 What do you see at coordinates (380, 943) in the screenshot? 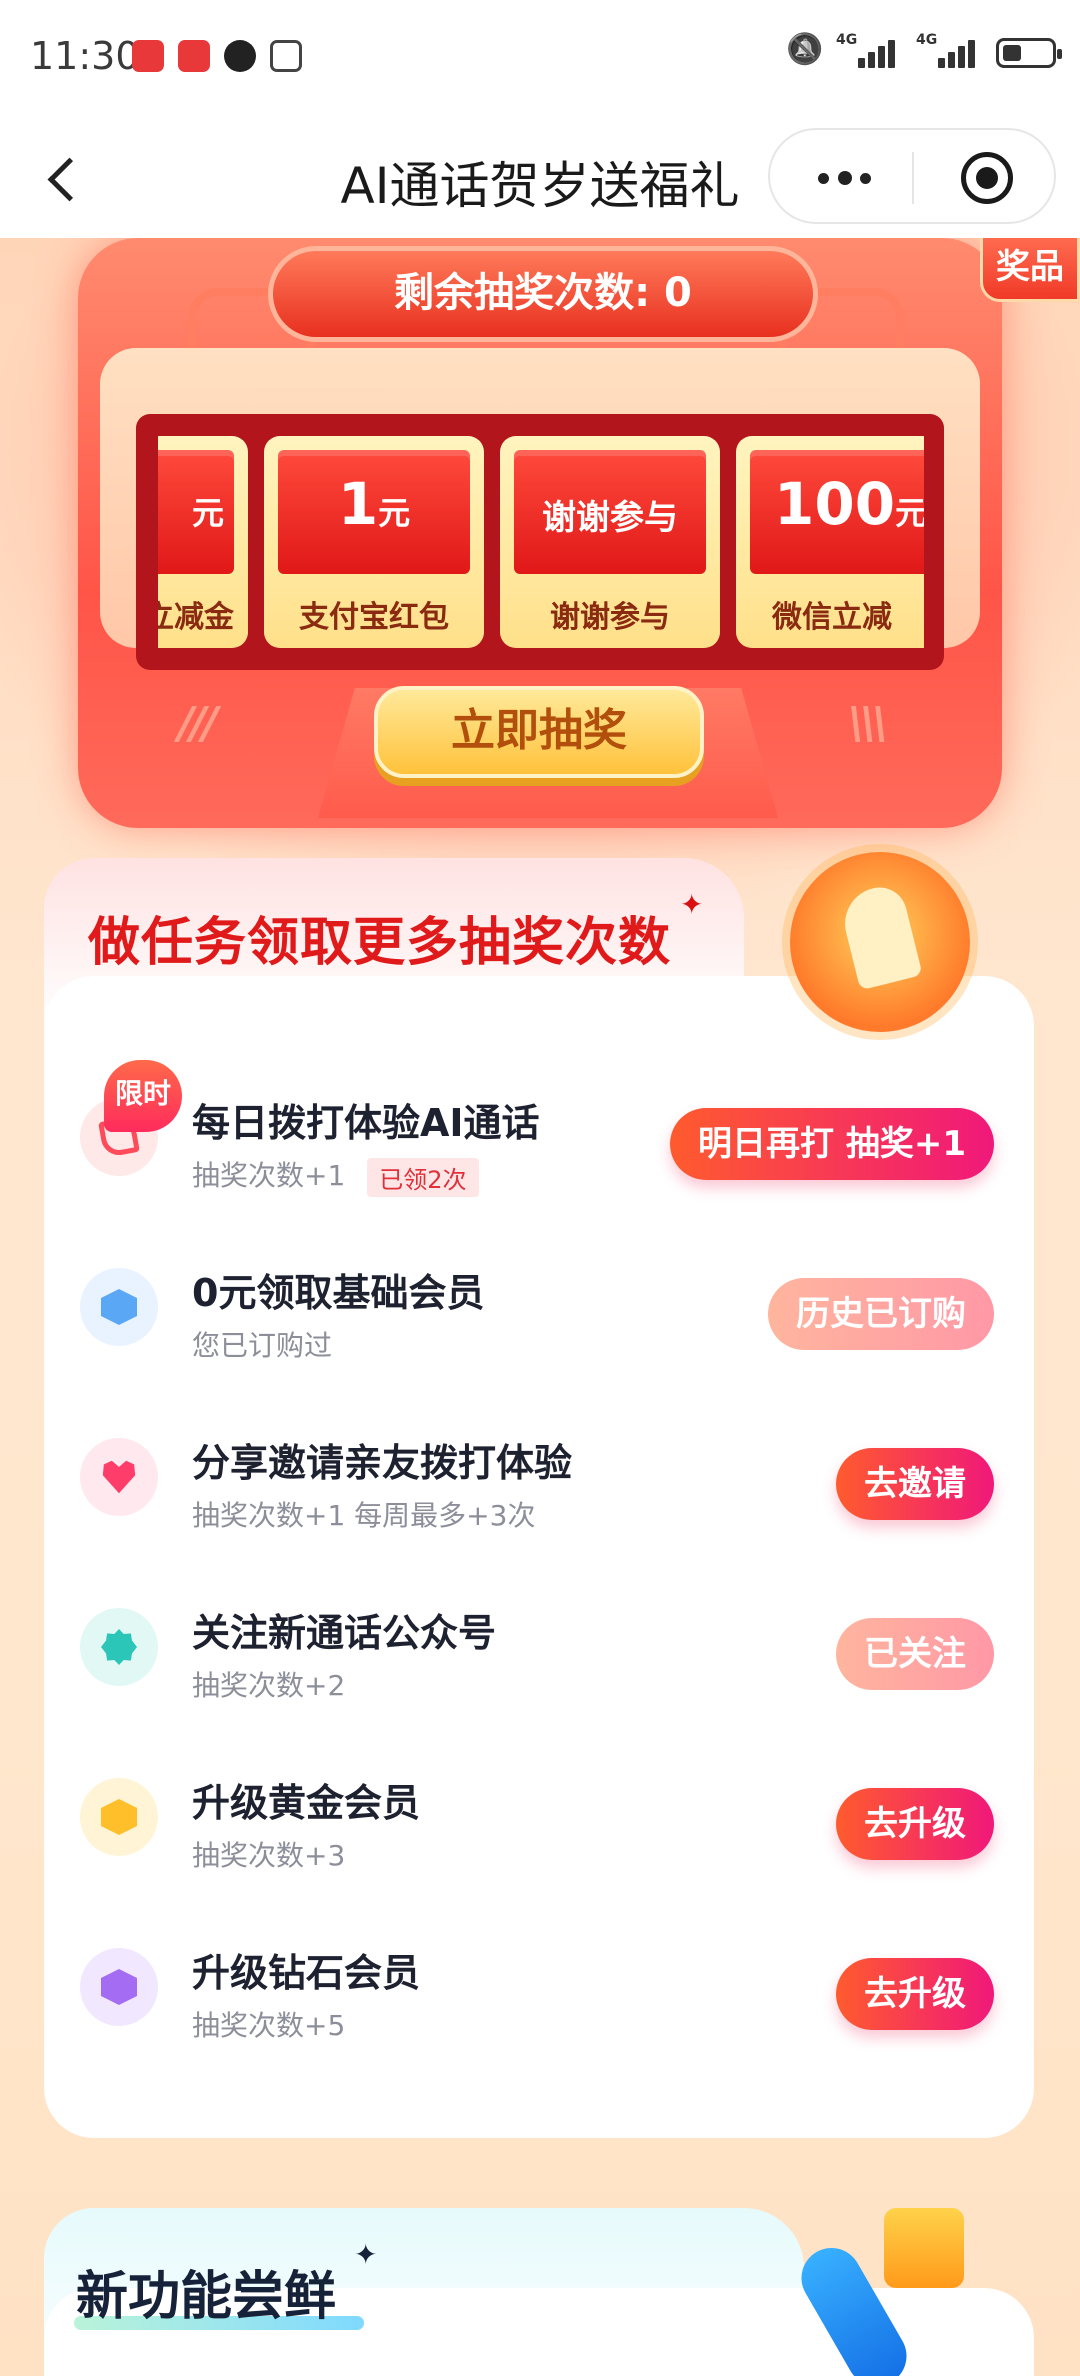
I see `task-section-title: 做任务领取更多抽奖次数` at bounding box center [380, 943].